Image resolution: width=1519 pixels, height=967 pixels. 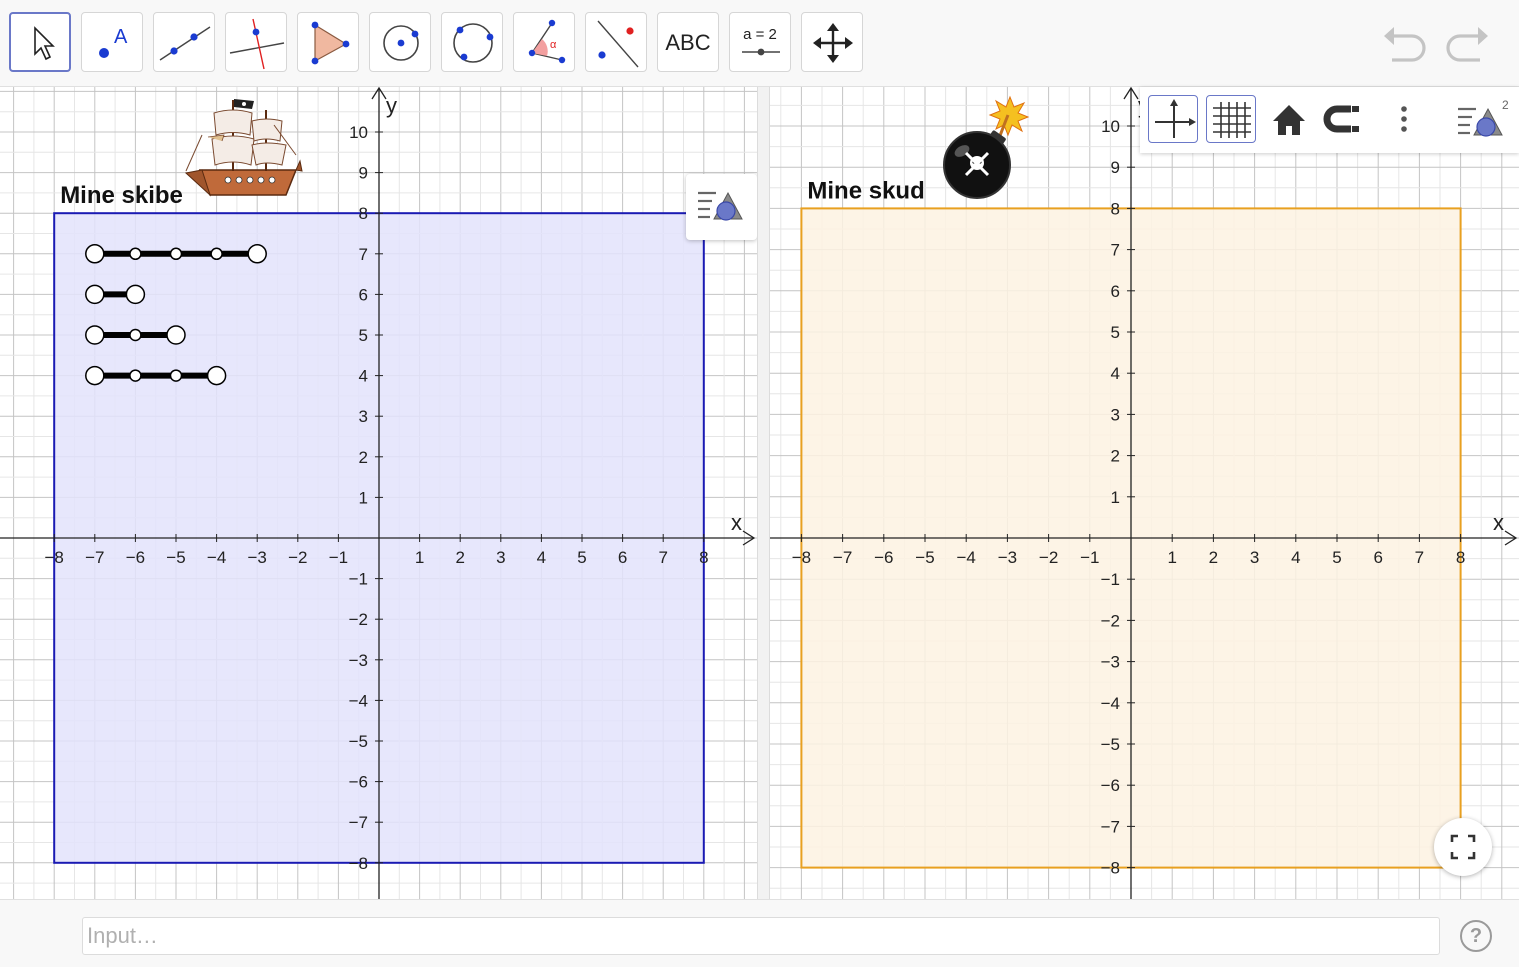 I want to click on standard-view-button, so click(x=1289, y=119).